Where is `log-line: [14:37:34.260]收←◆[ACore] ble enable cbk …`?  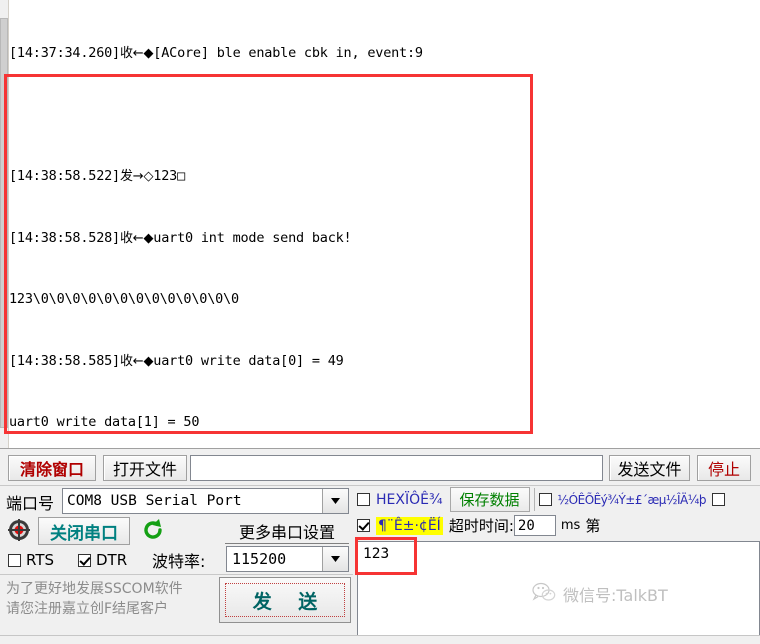 log-line: [14:37:34.260]收←◆[ACore] ble enable cbk … is located at coordinates (379, 53).